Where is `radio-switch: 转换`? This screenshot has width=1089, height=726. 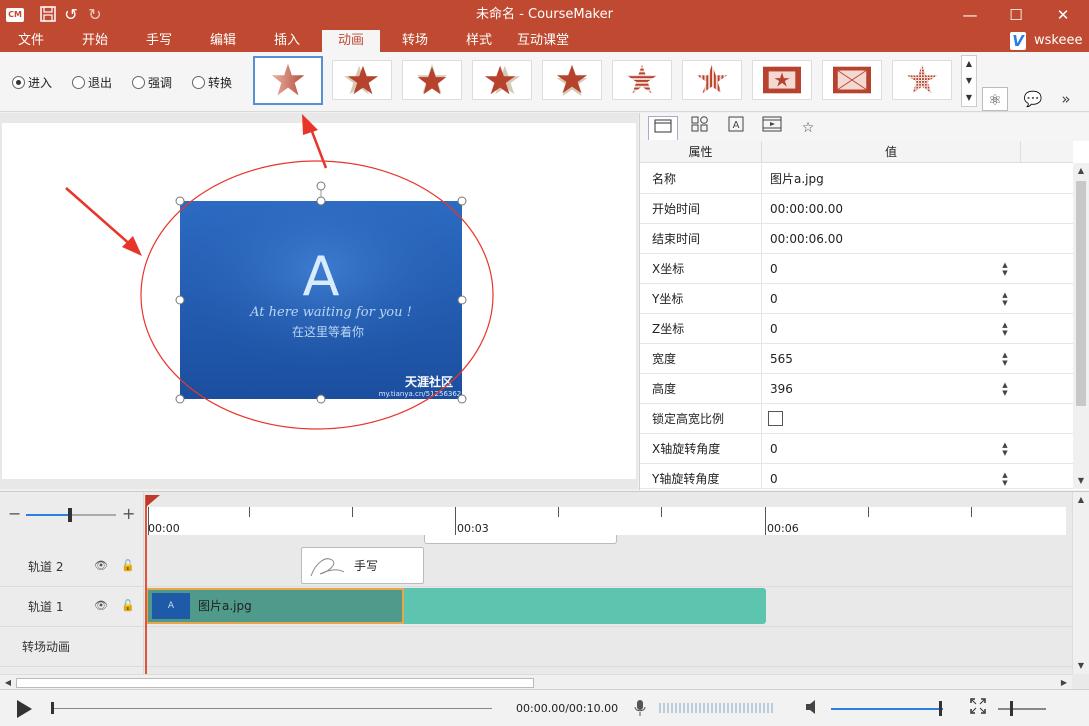 radio-switch: 转换 is located at coordinates (212, 83).